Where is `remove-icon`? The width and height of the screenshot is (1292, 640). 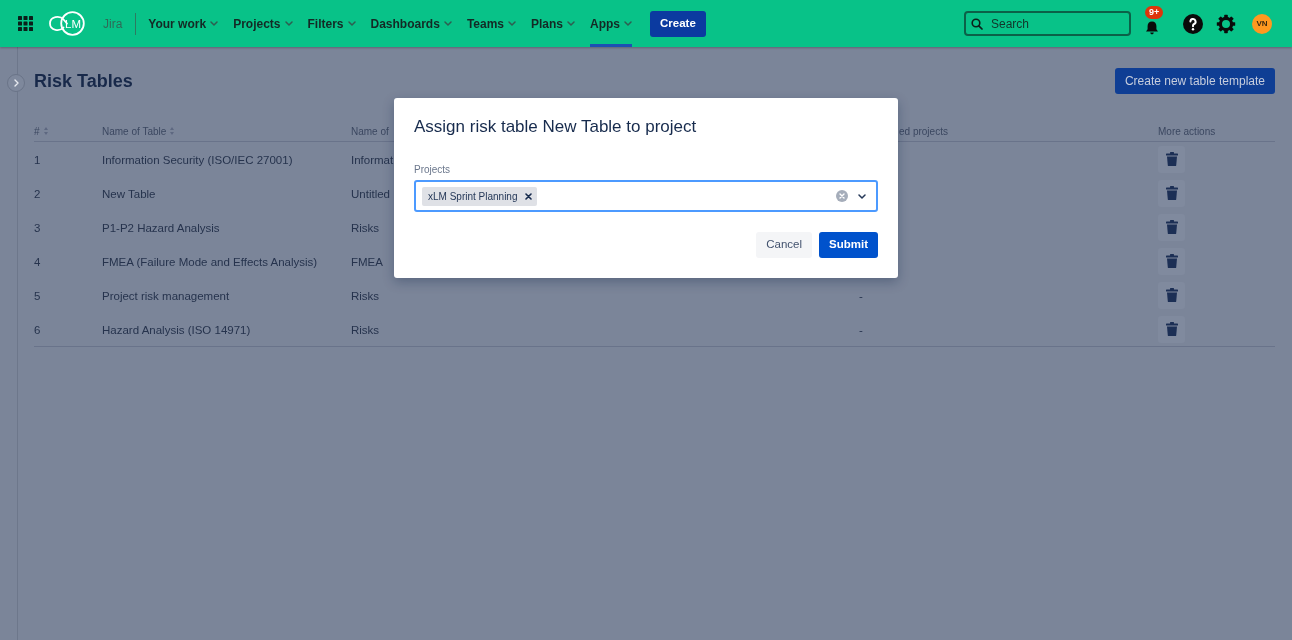
remove-icon is located at coordinates (528, 196).